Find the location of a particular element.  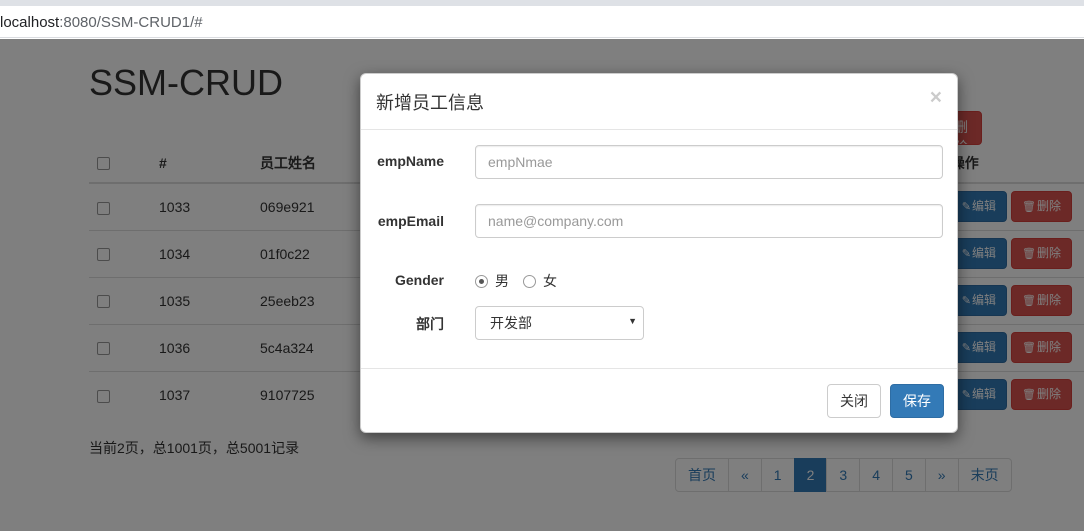

modal-header: 新增员工信息 × is located at coordinates (659, 102).